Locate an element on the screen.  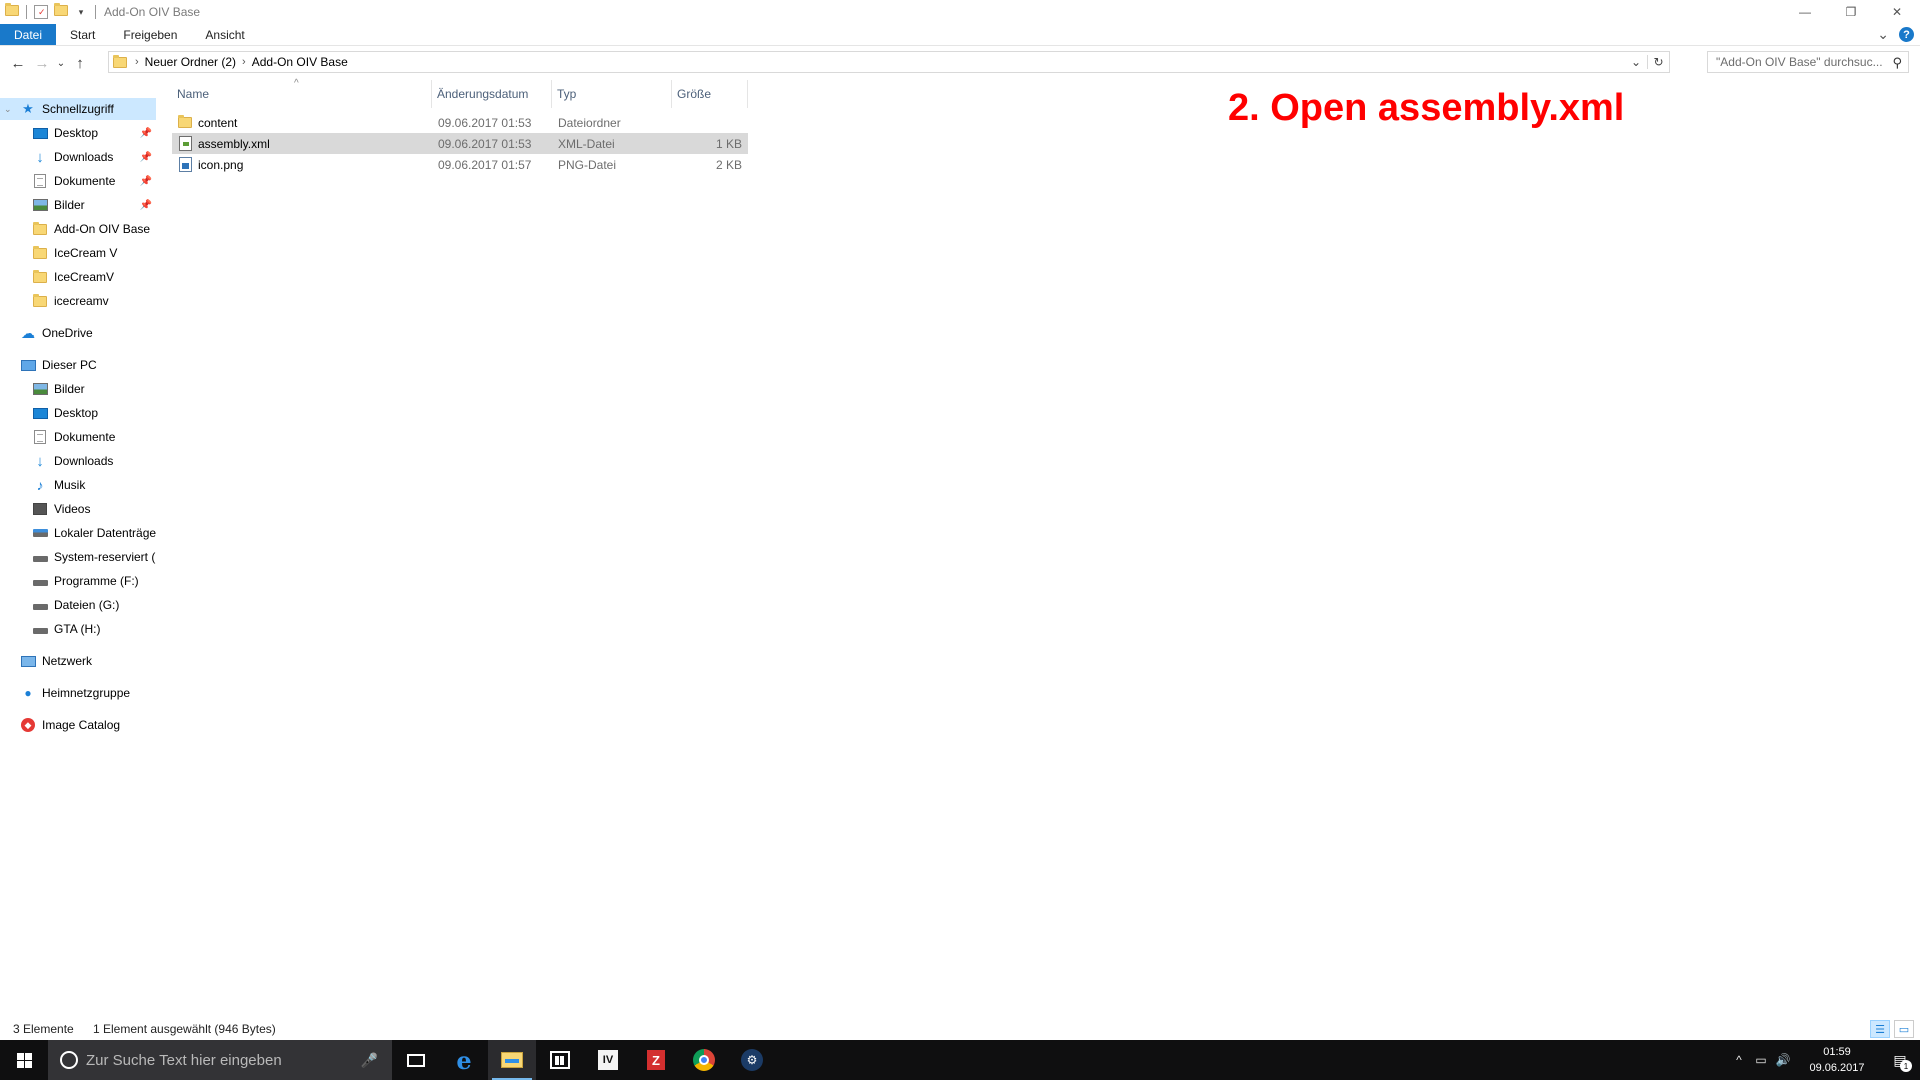
start-button is located at coordinates (24, 1060).